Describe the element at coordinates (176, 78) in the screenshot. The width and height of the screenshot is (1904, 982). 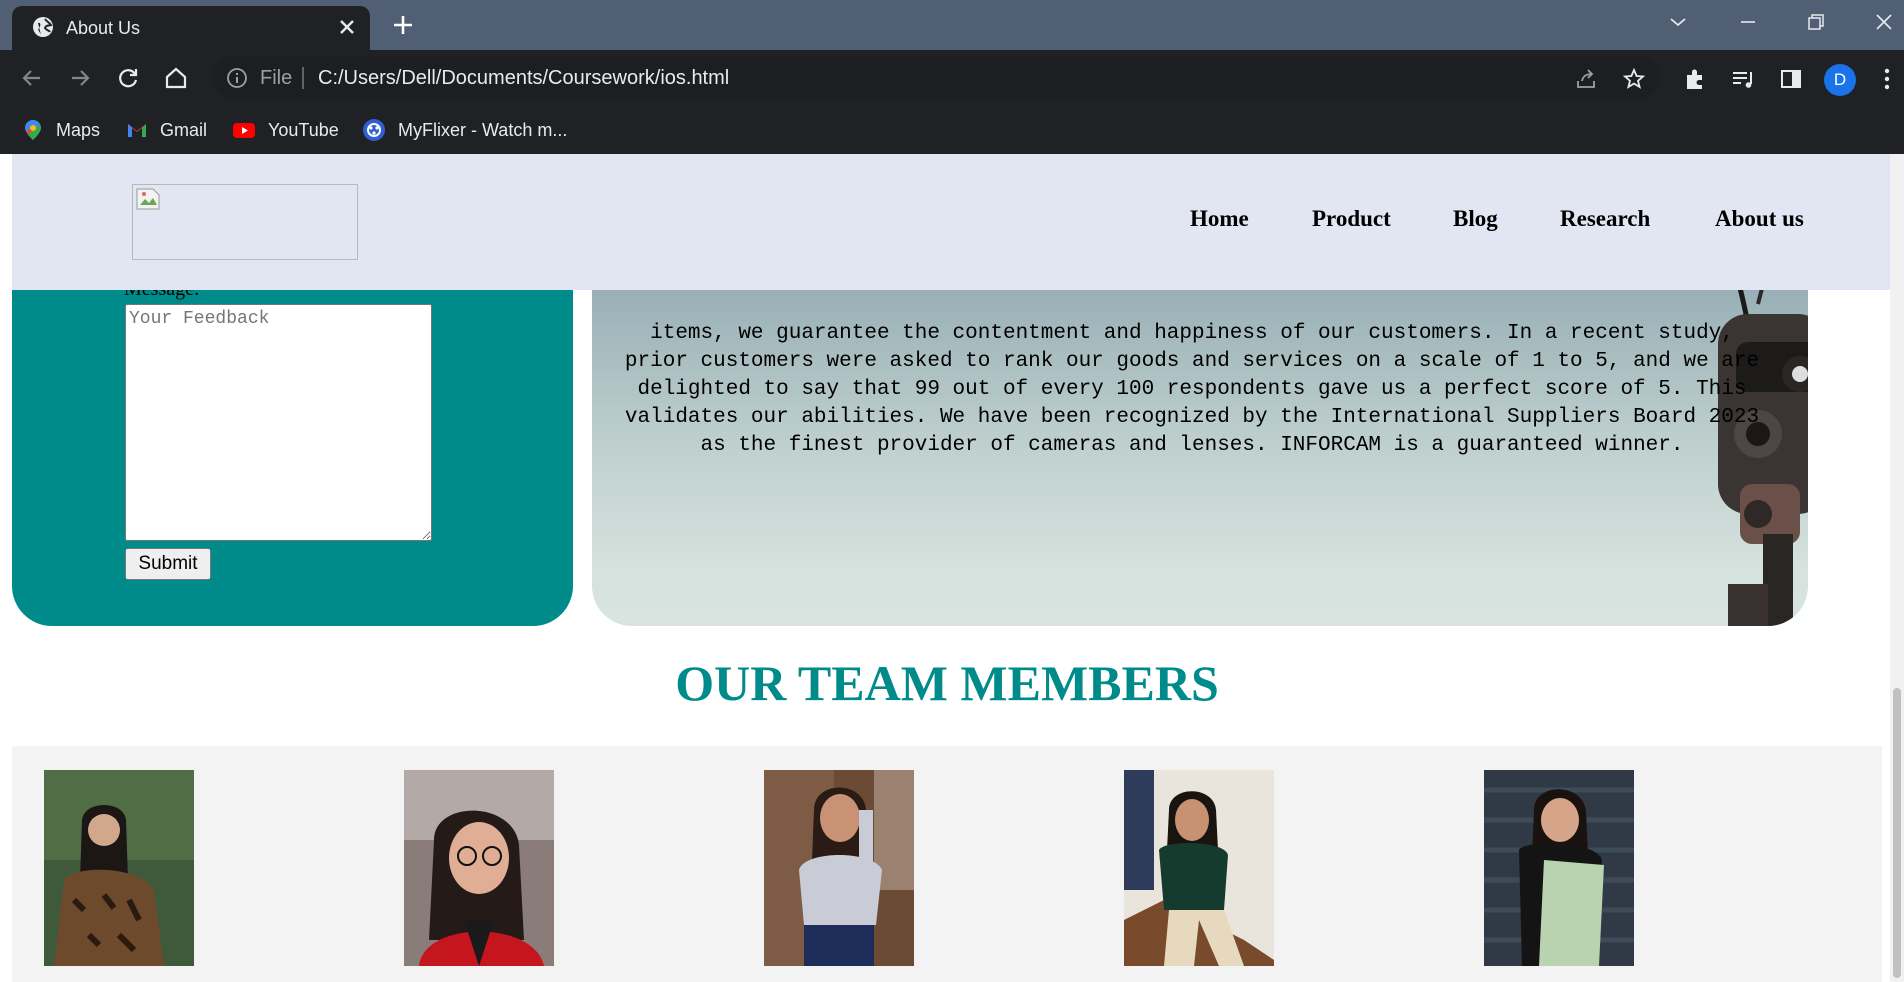
I see `home-icon` at that location.